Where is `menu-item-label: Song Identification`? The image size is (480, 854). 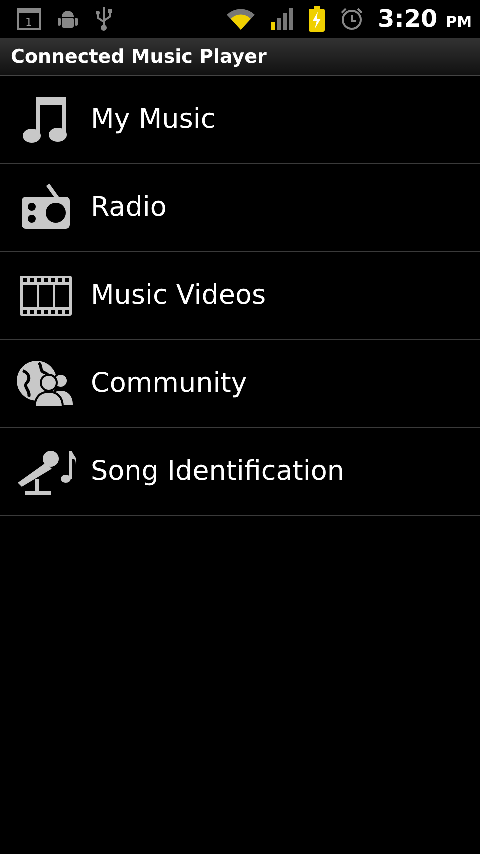
menu-item-label: Song Identification is located at coordinates (218, 471).